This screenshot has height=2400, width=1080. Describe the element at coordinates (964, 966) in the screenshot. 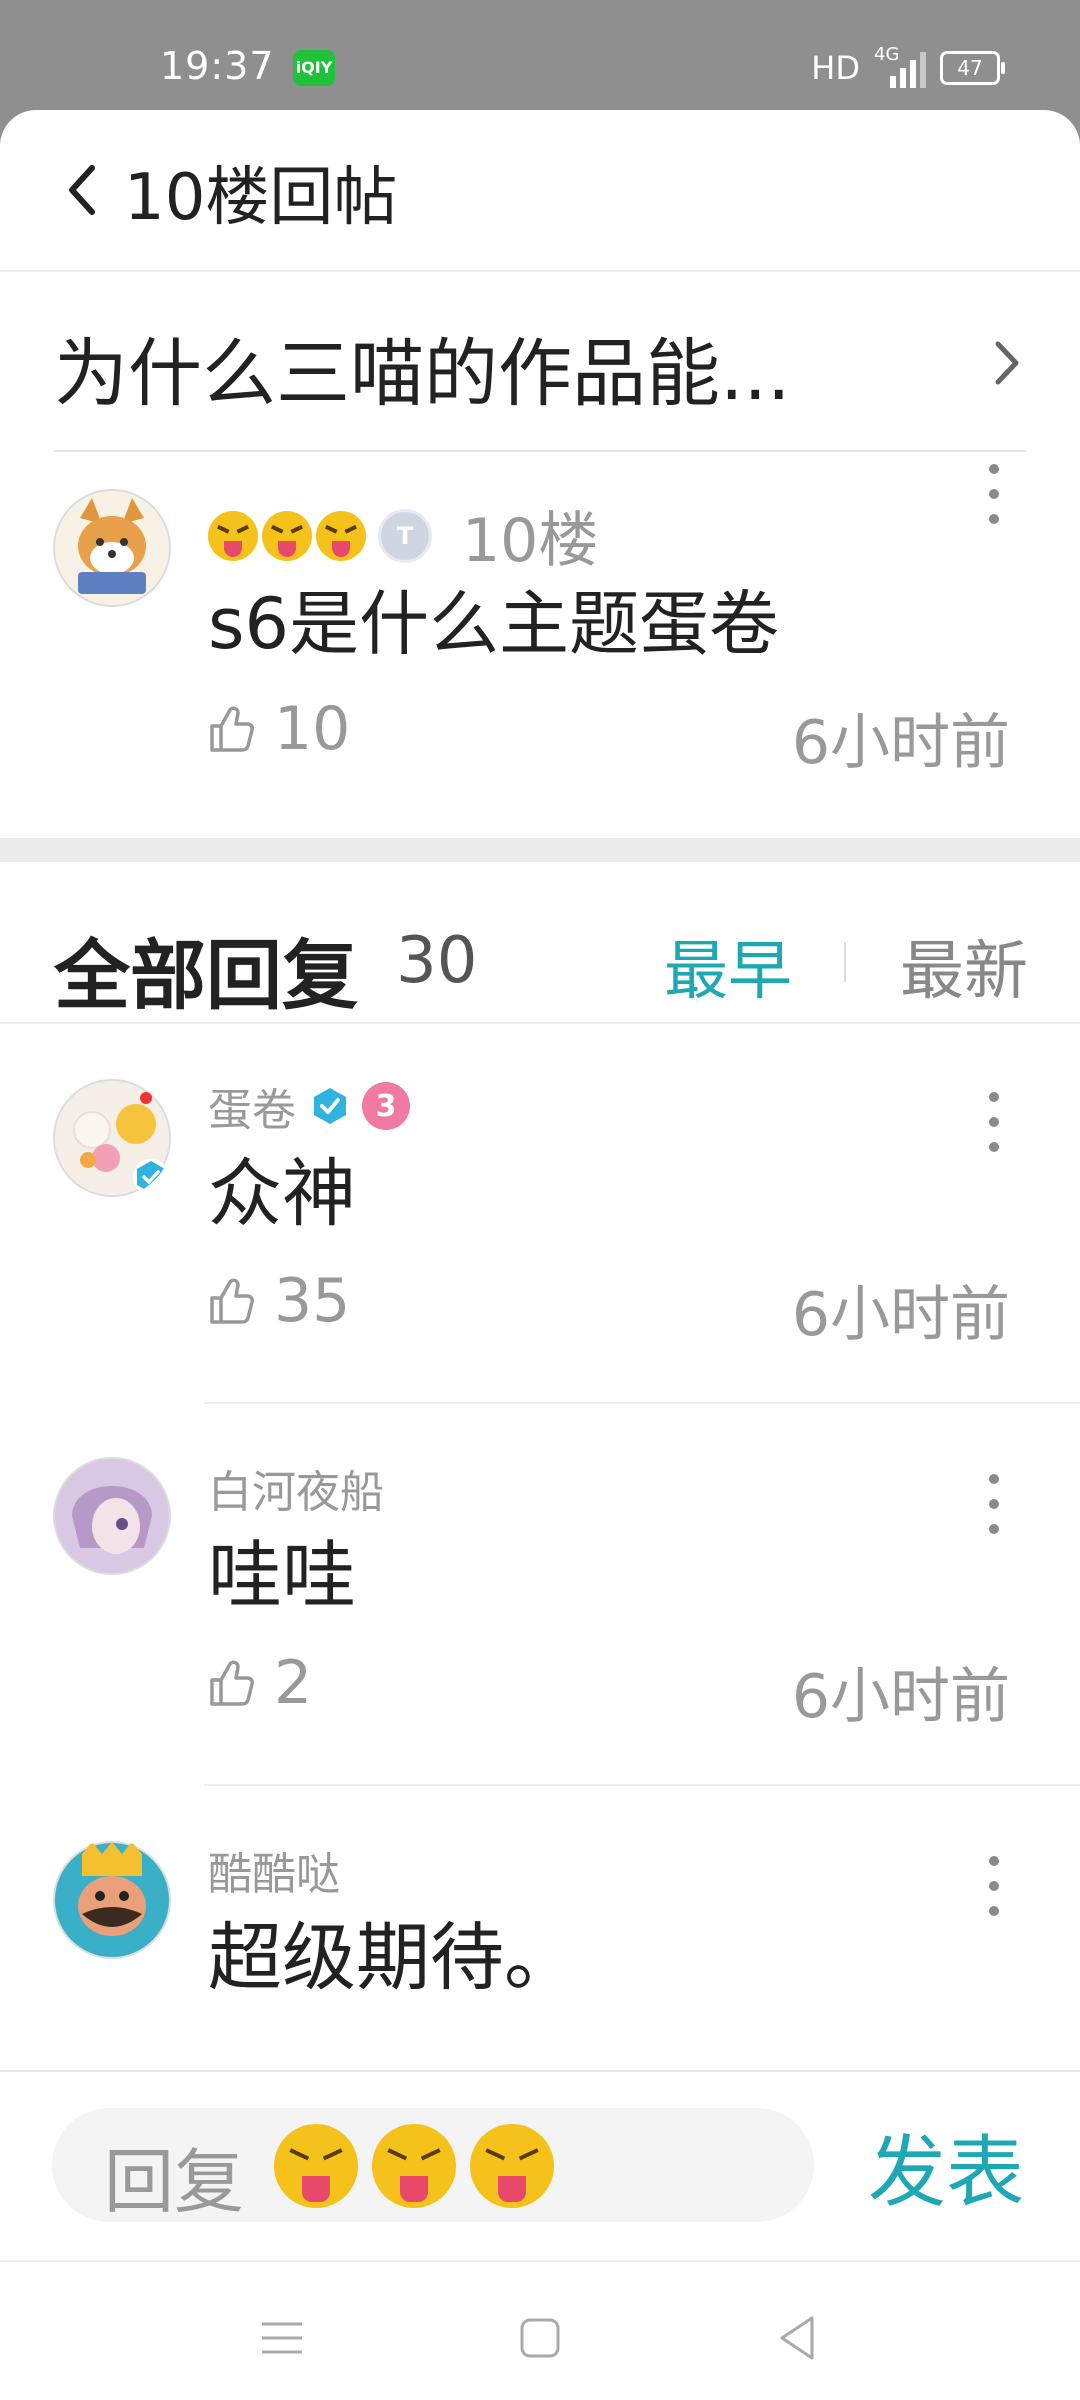

I see `sort-latest-tab: 最新` at that location.